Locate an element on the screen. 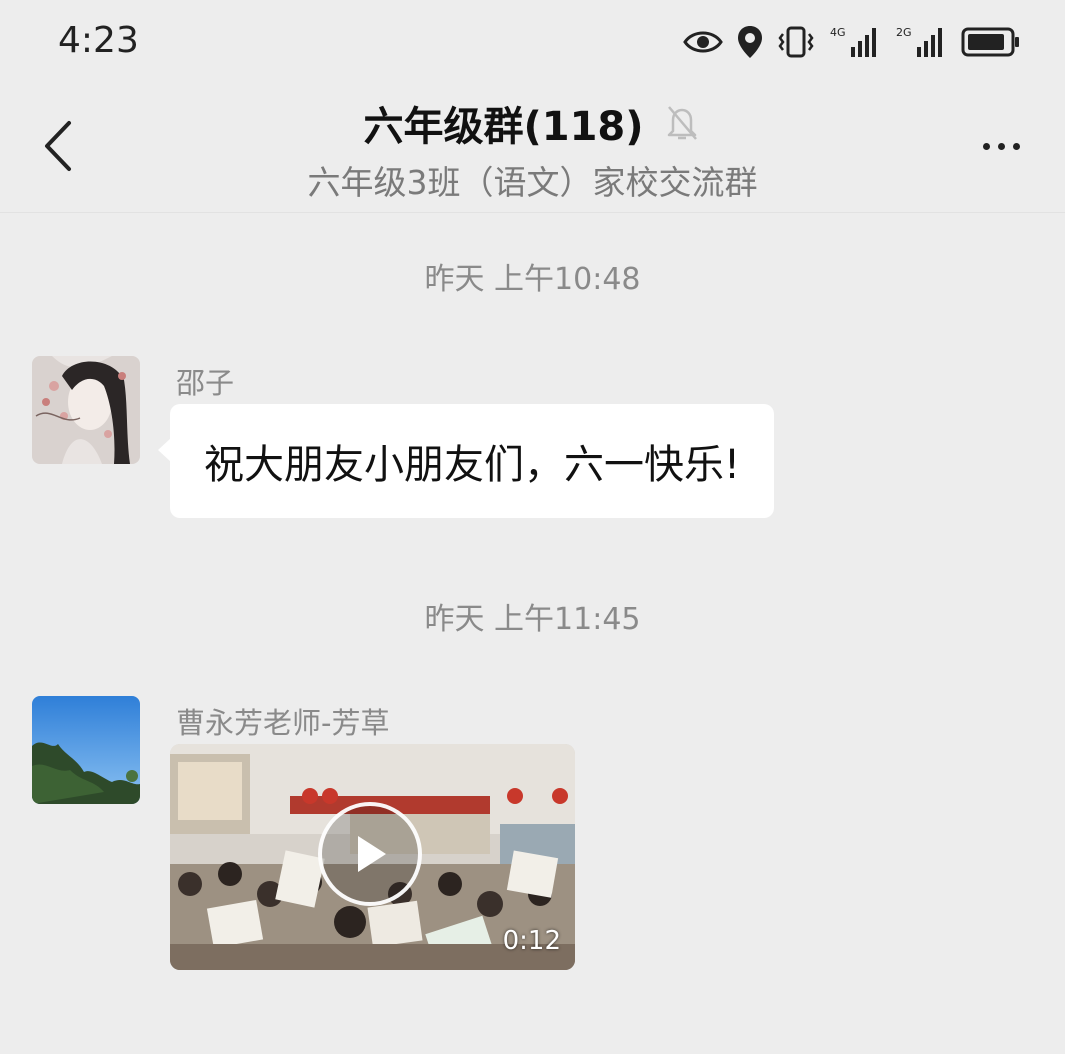  message-item: 曹永芳老师-芳草 0:12 is located at coordinates (312, 836).